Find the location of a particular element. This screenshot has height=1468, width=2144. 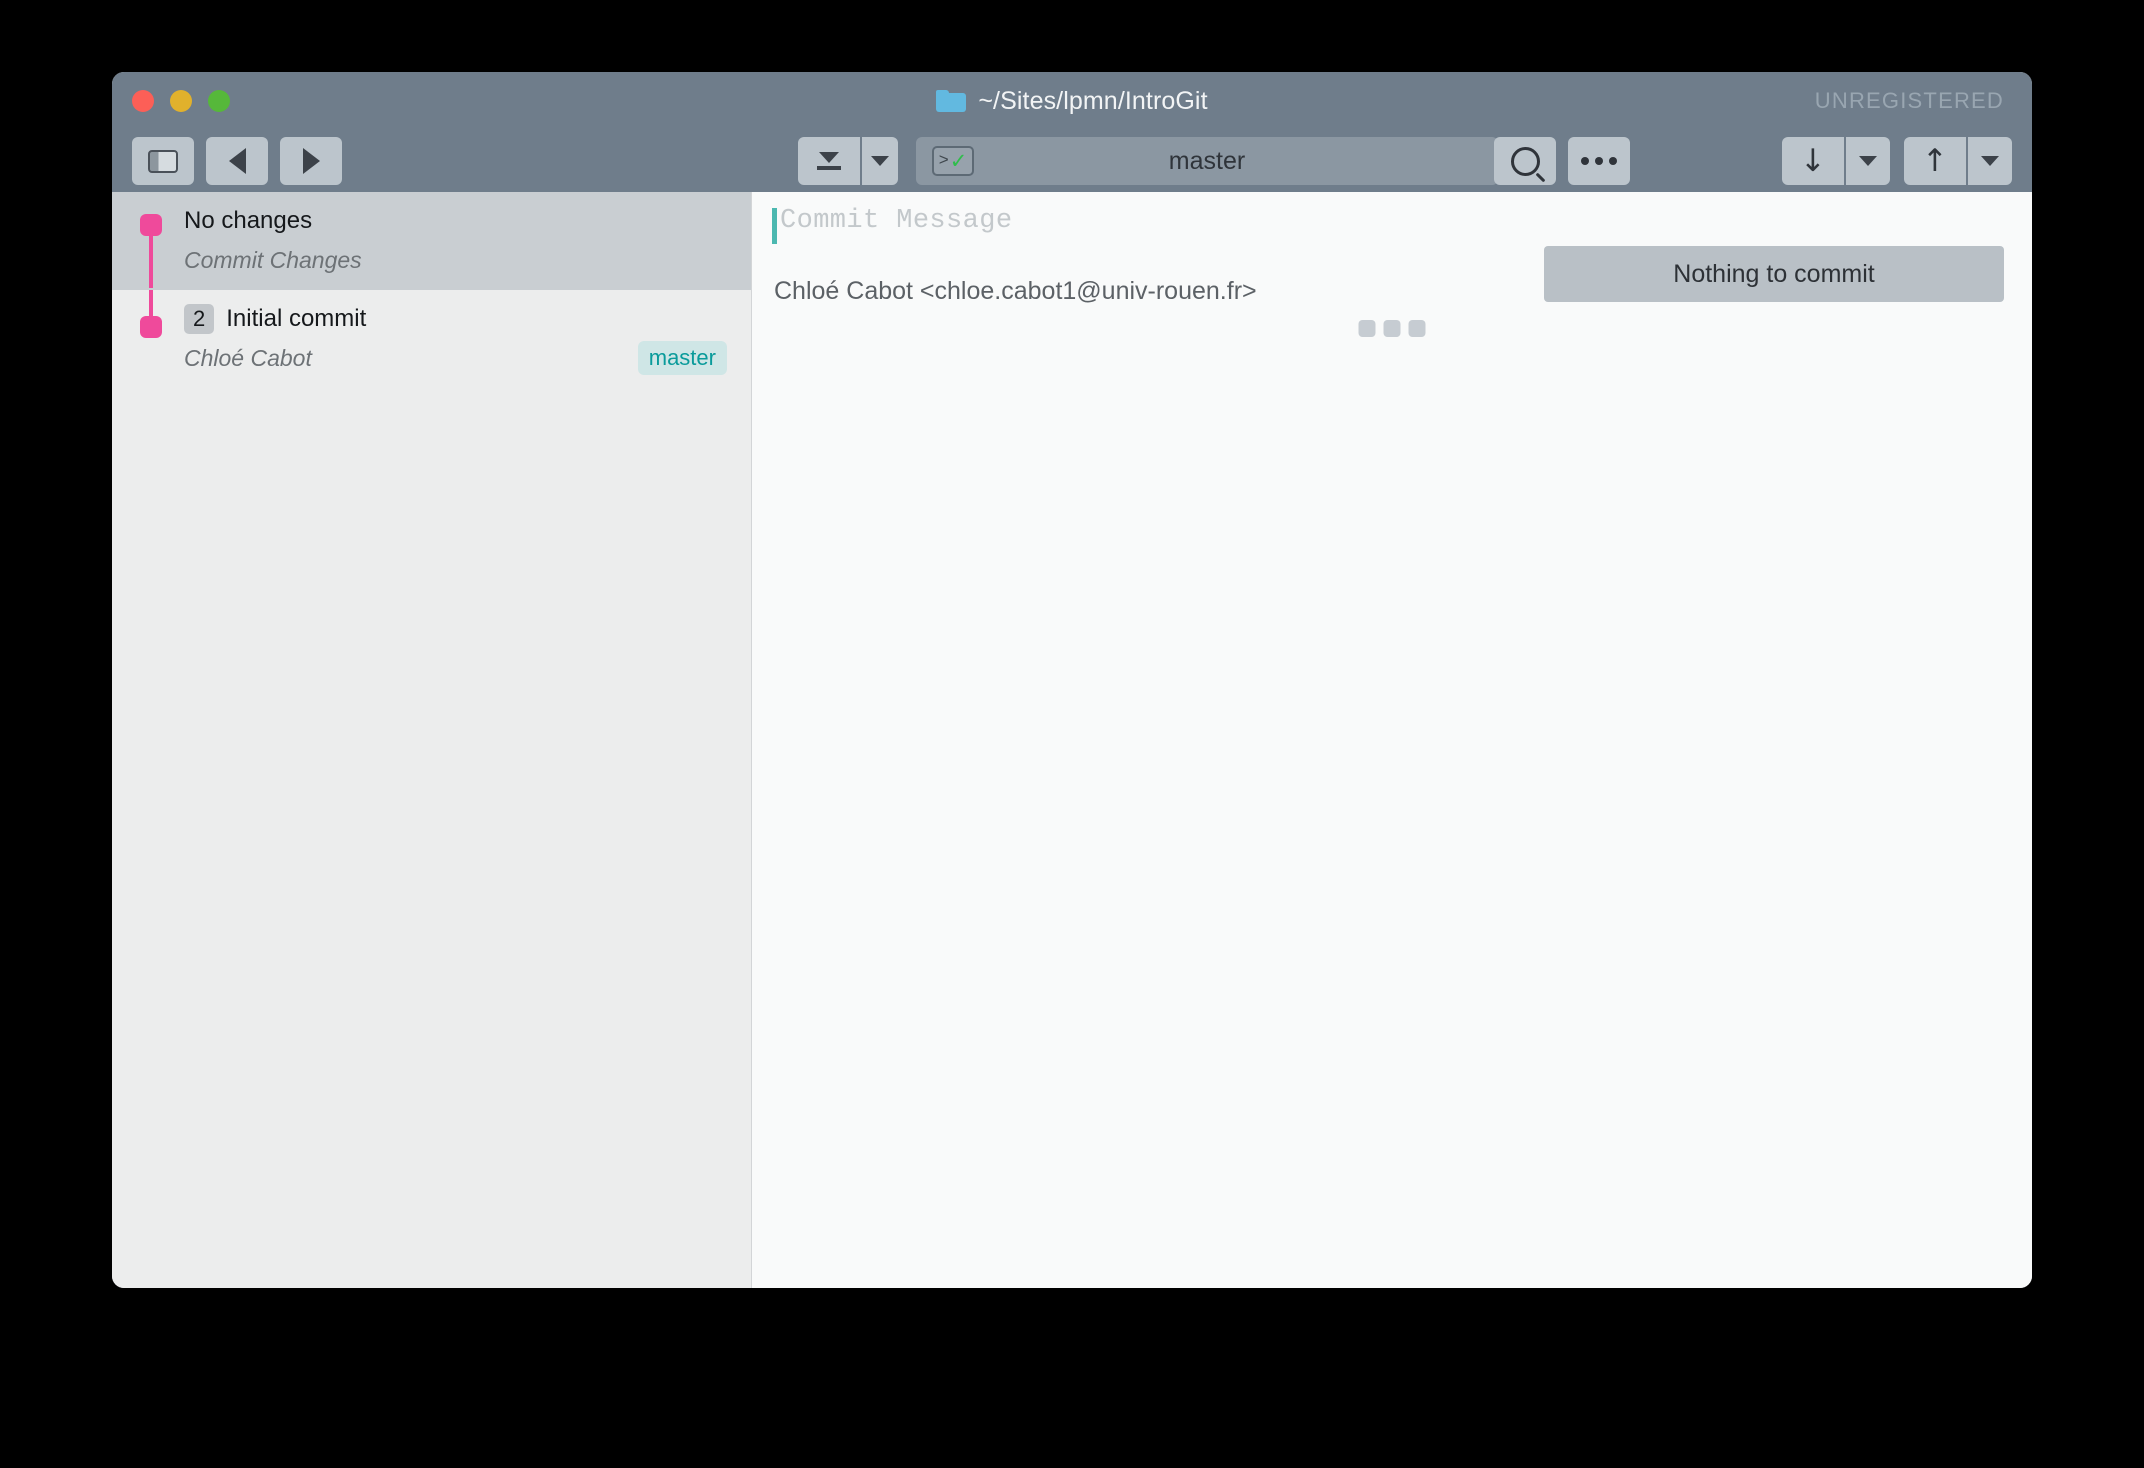

search-icon is located at coordinates (1525, 161).